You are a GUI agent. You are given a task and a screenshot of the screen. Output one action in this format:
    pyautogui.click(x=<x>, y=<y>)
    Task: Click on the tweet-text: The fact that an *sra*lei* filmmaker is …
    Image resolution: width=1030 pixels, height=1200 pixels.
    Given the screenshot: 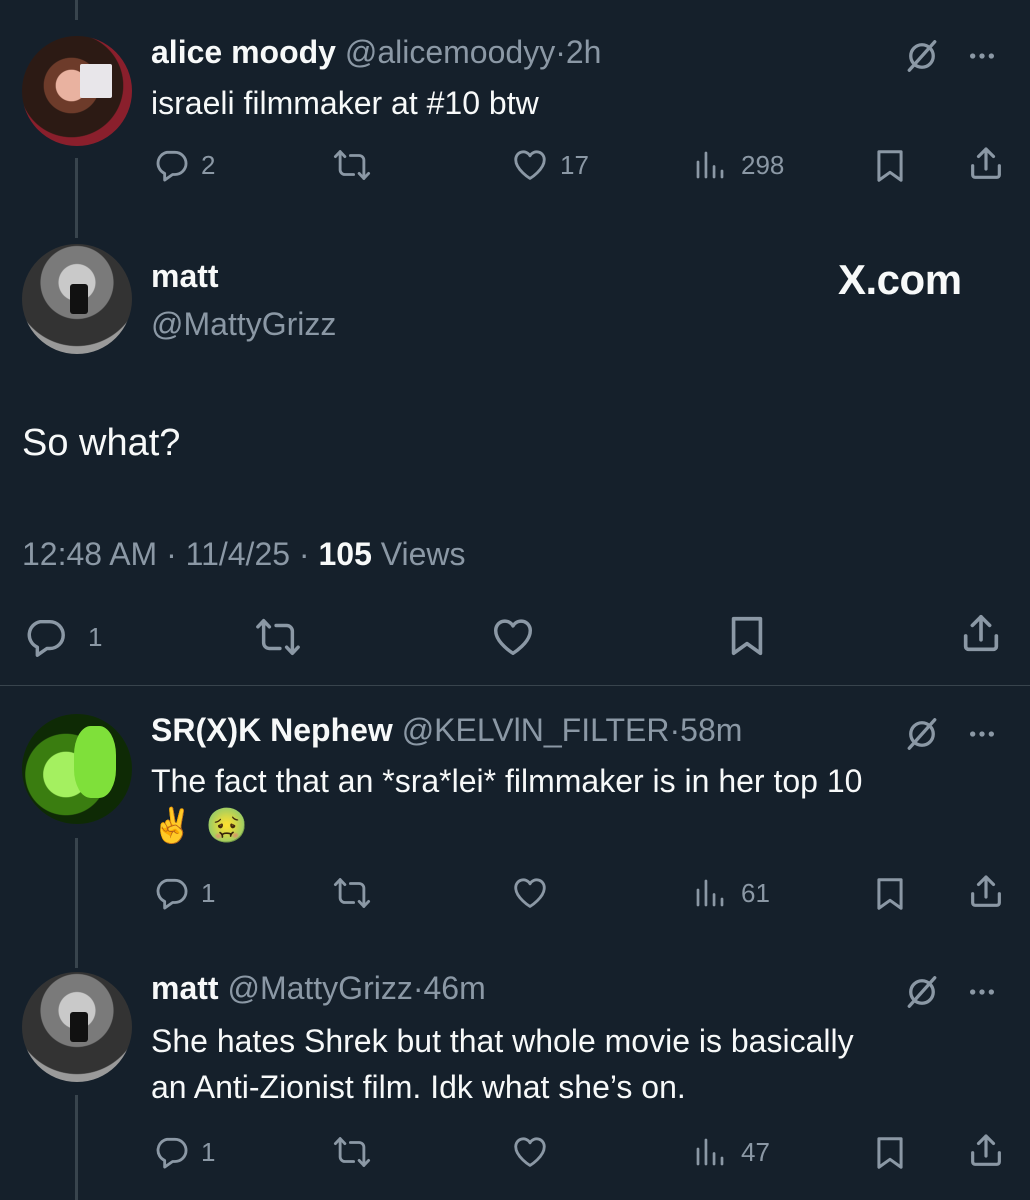 What is the action you would take?
    pyautogui.click(x=507, y=781)
    